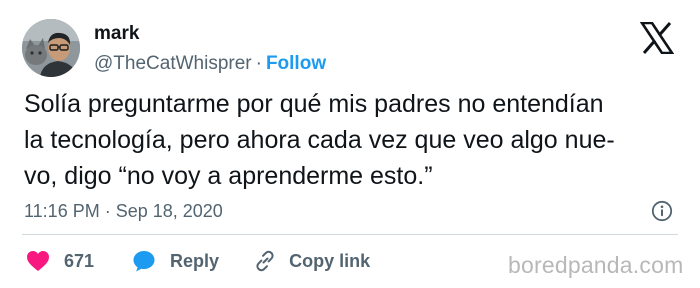 The height and width of the screenshot is (288, 700). What do you see at coordinates (62, 211) in the screenshot?
I see `tweet-time: 11:16 PM` at bounding box center [62, 211].